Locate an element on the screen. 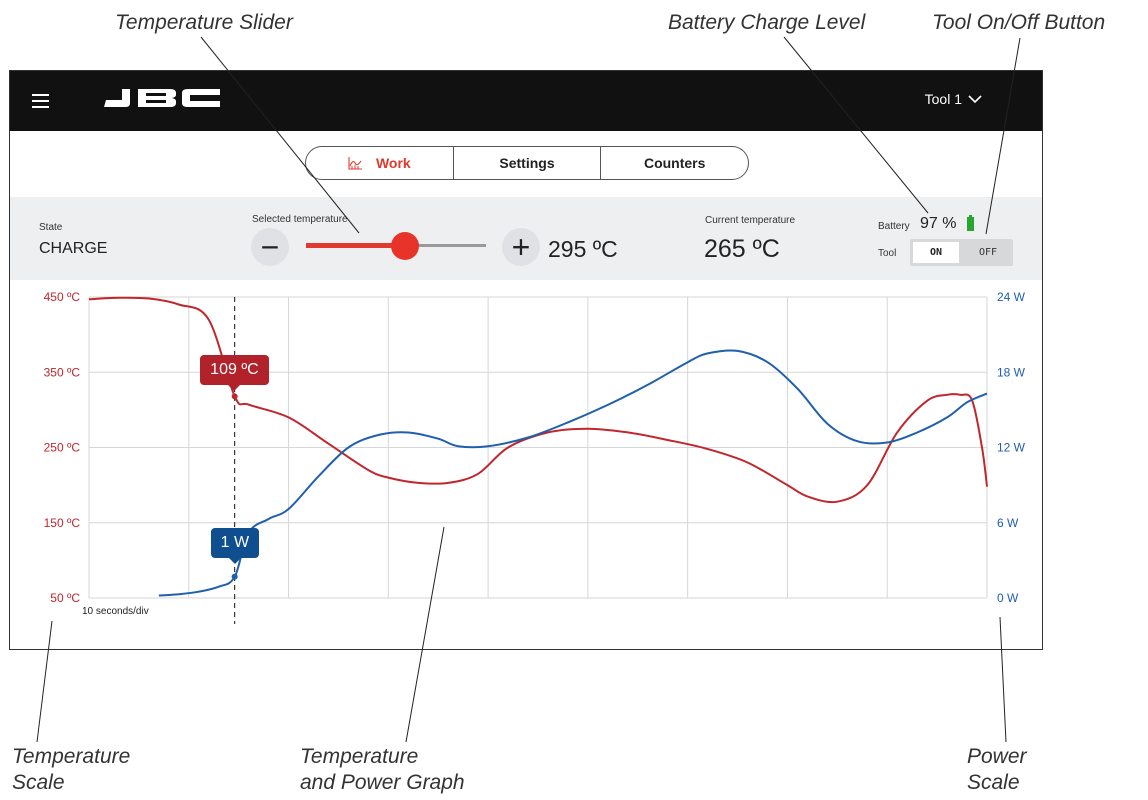 This screenshot has width=1148, height=800. leader-tool-on-off-button is located at coordinates (1003, 136).